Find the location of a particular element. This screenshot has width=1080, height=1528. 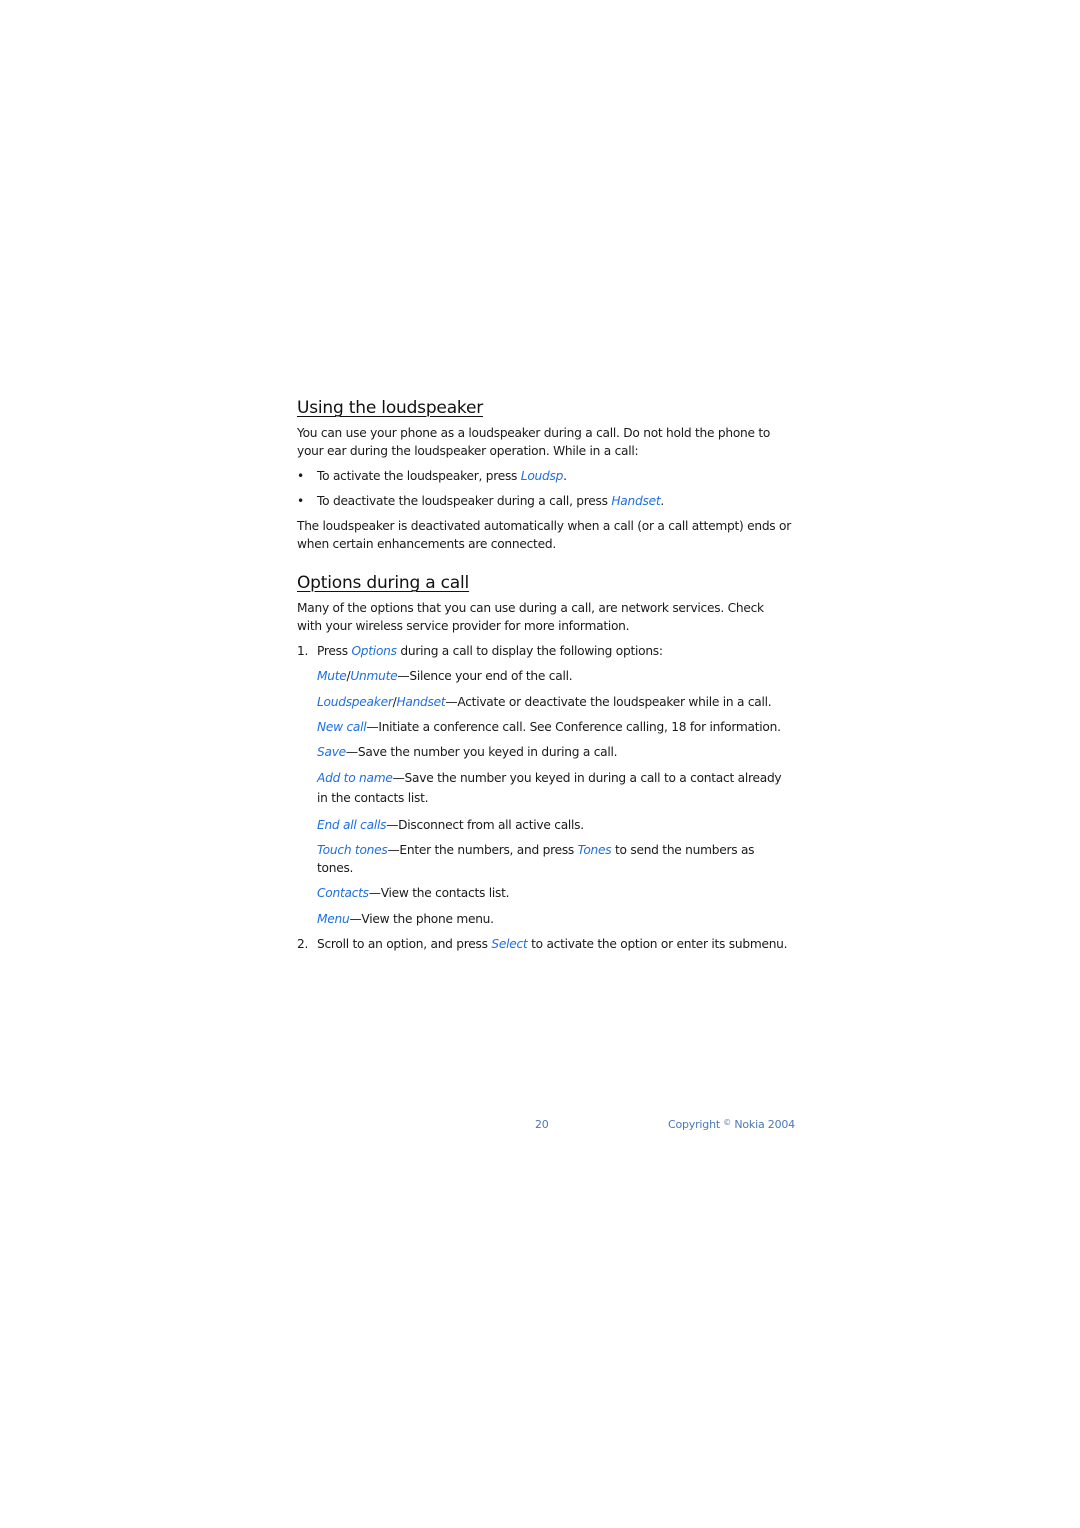

softkey-handset: Handset is located at coordinates (636, 501).